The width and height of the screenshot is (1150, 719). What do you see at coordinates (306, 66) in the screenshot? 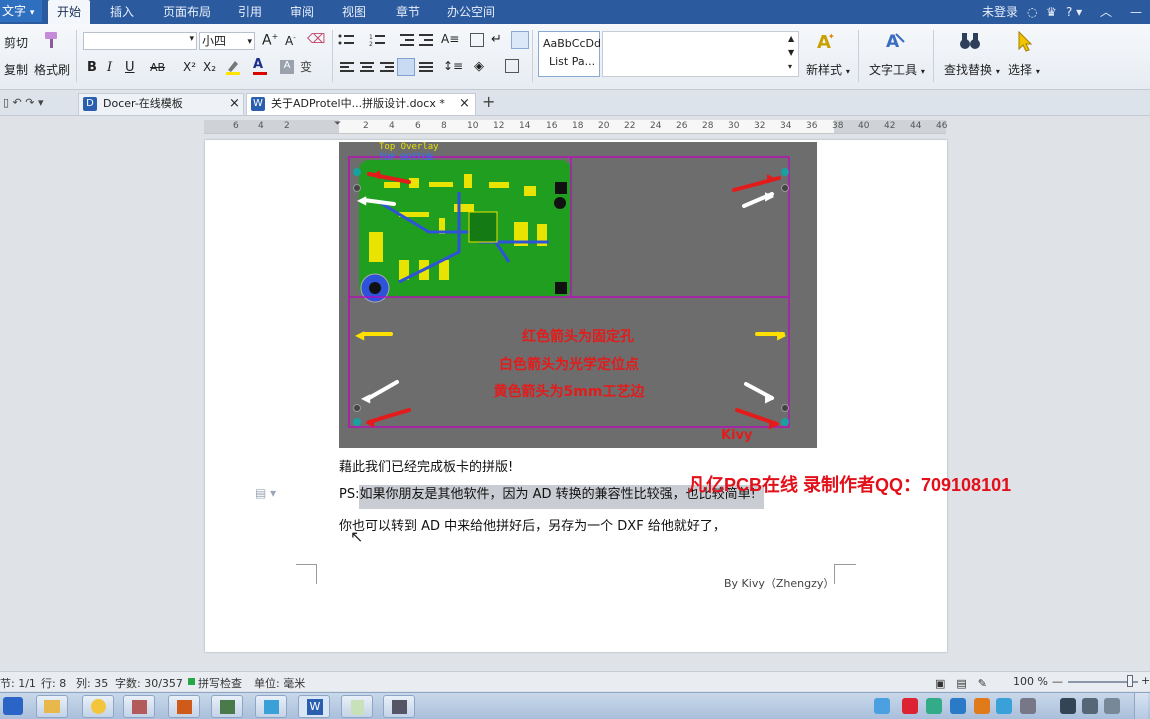
I see `pinyin-icon: 变` at bounding box center [306, 66].